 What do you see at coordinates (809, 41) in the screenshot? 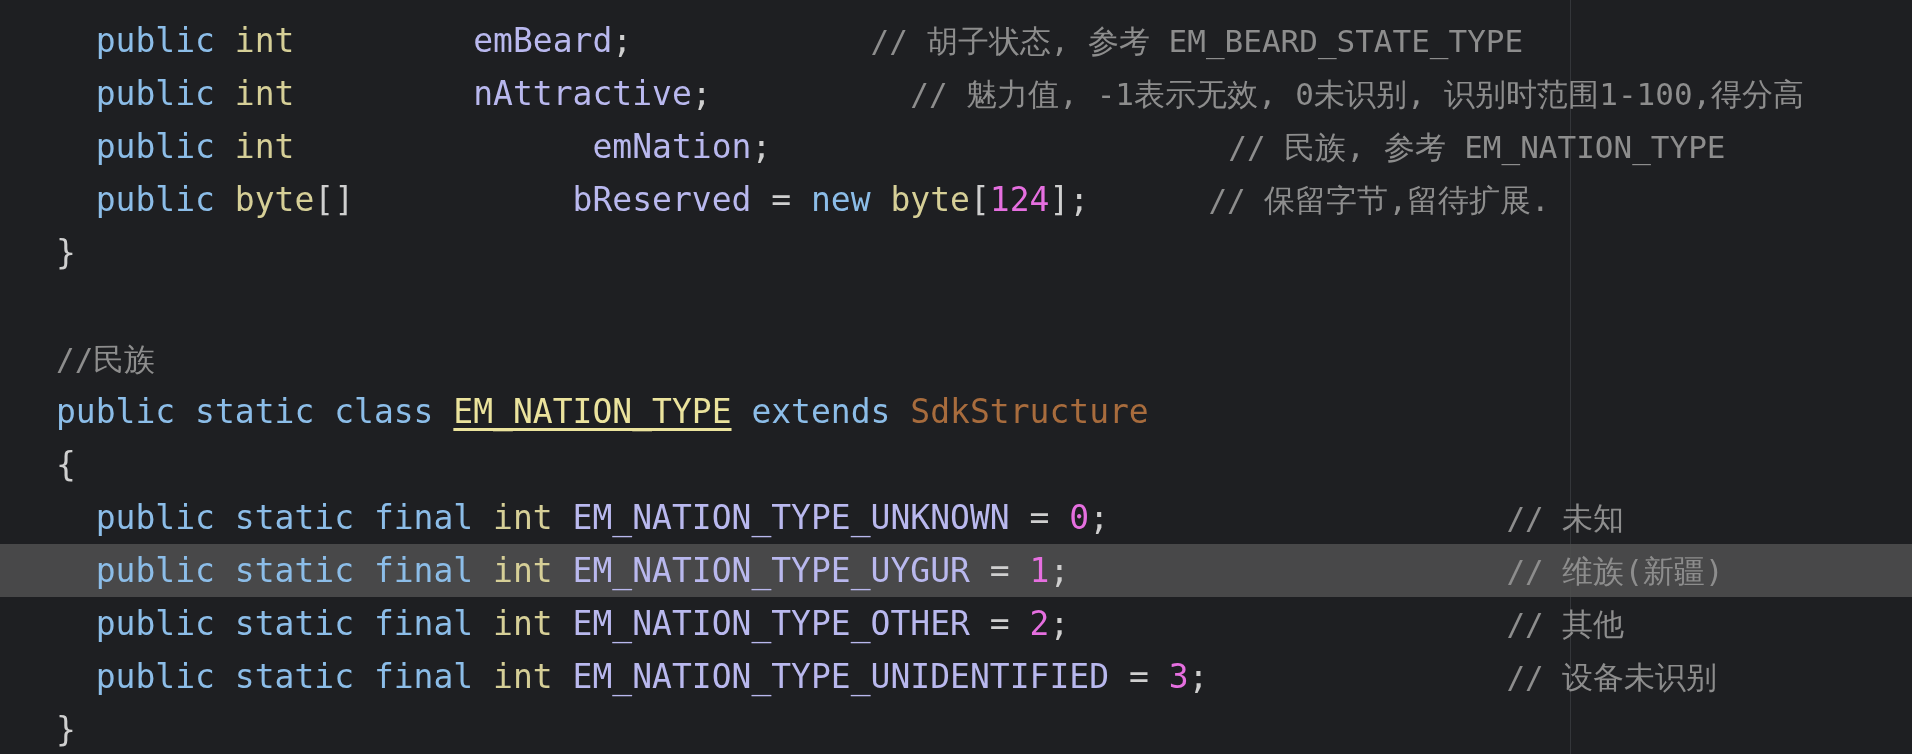
I see `code-line: public int emBeard; // 胡子状态, 参考 EM_BEARD_STATE_TYPE` at bounding box center [809, 41].